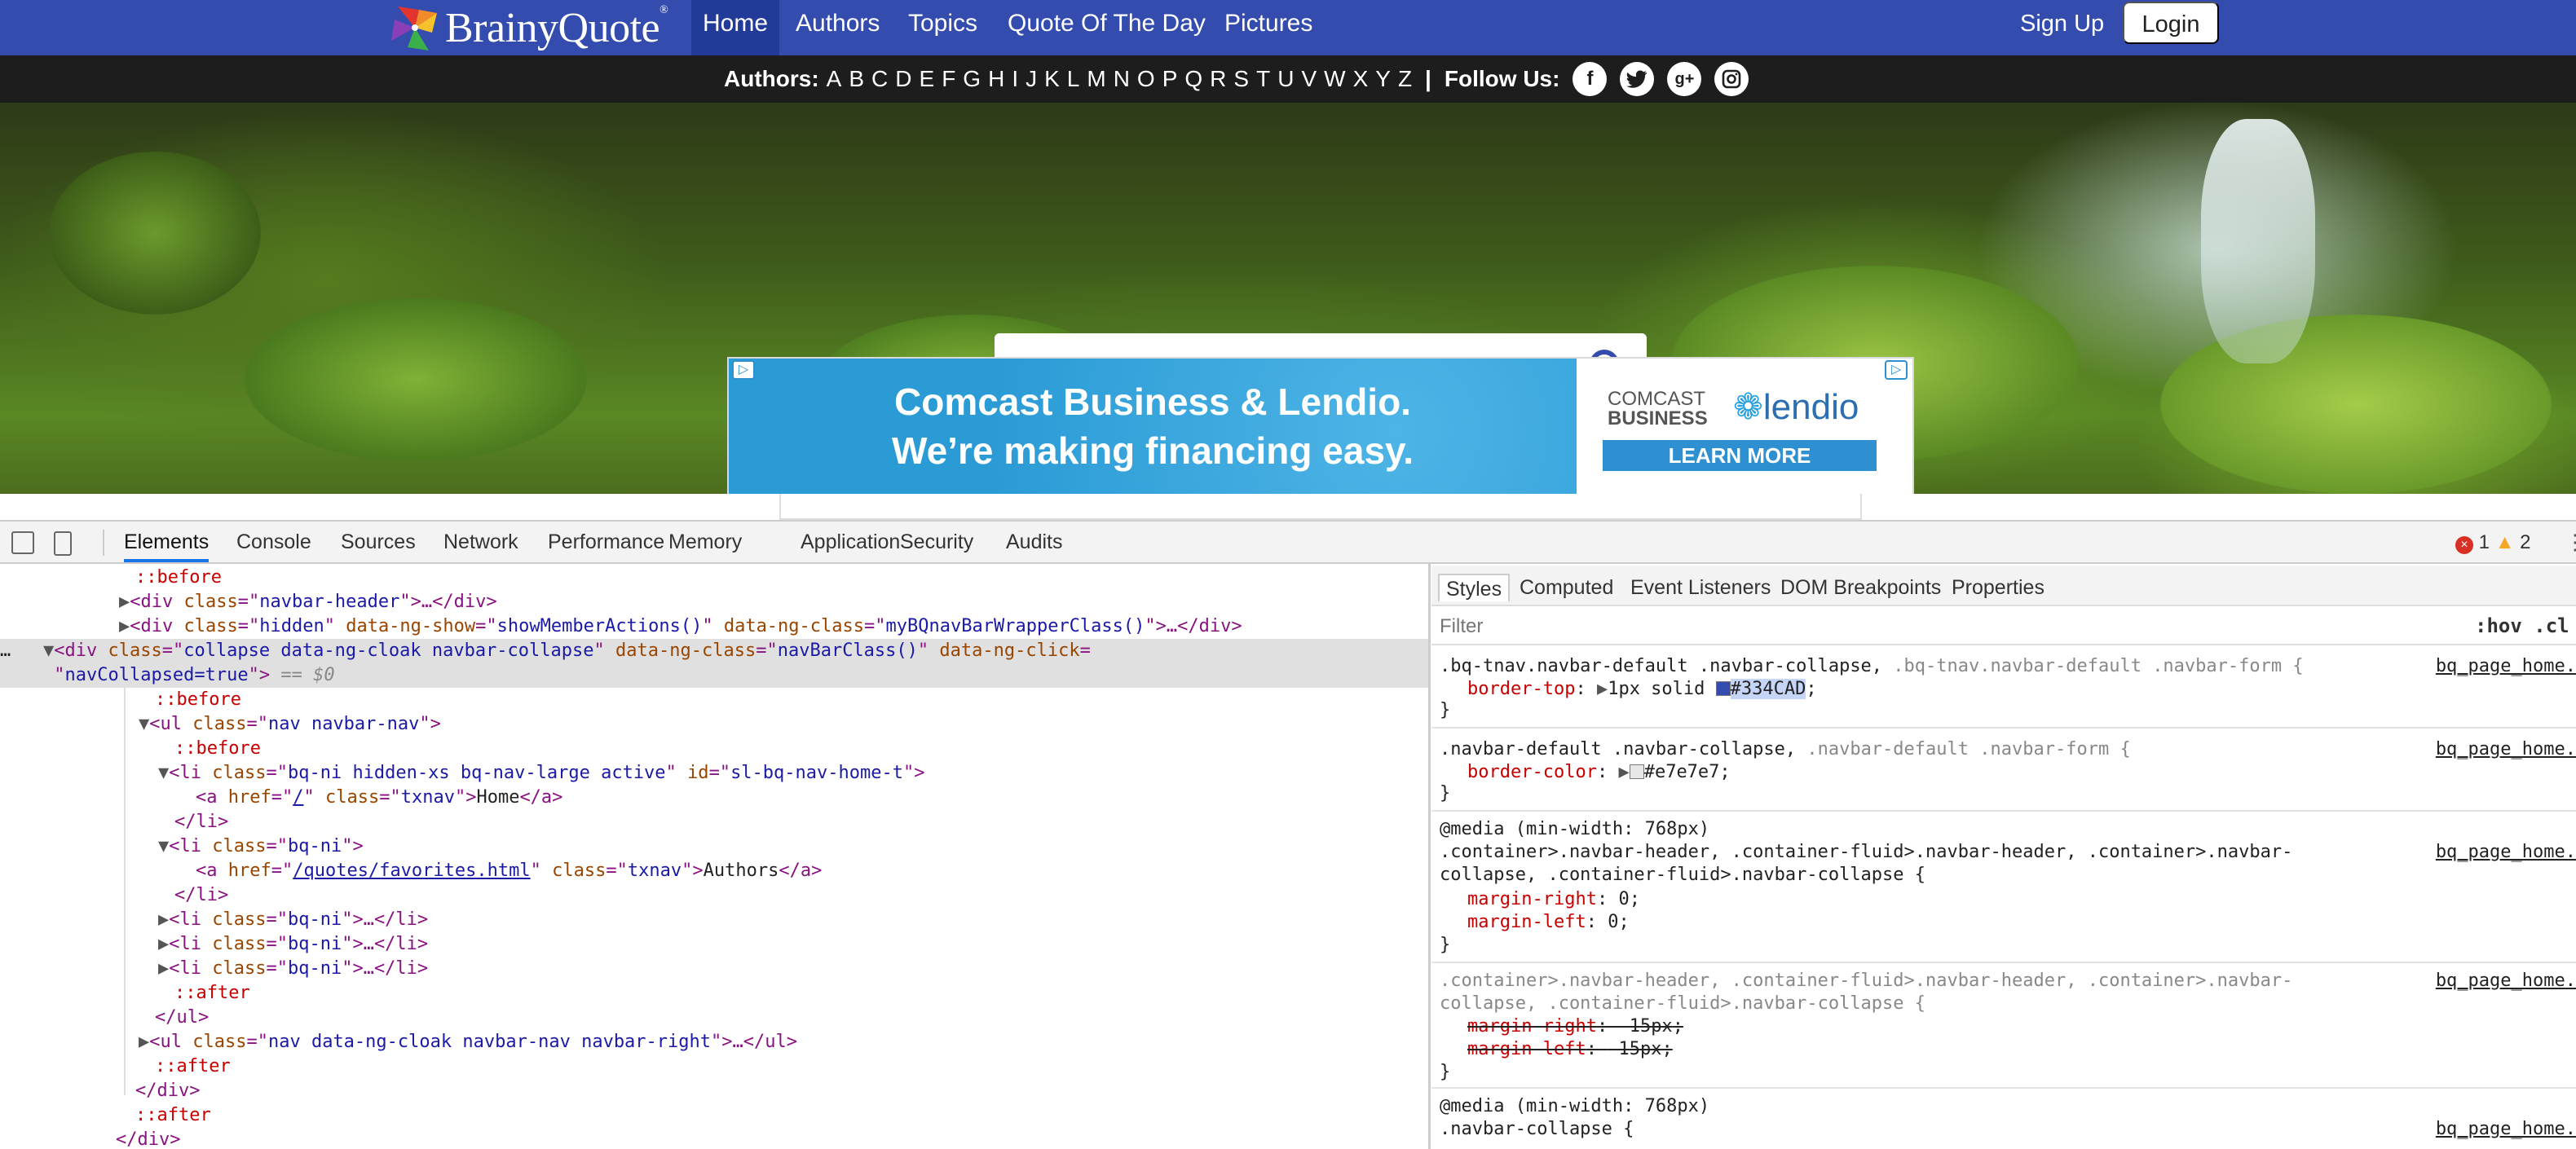 Image resolution: width=2576 pixels, height=1149 pixels. What do you see at coordinates (1474, 587) in the screenshot?
I see `tab-styles: Styles` at bounding box center [1474, 587].